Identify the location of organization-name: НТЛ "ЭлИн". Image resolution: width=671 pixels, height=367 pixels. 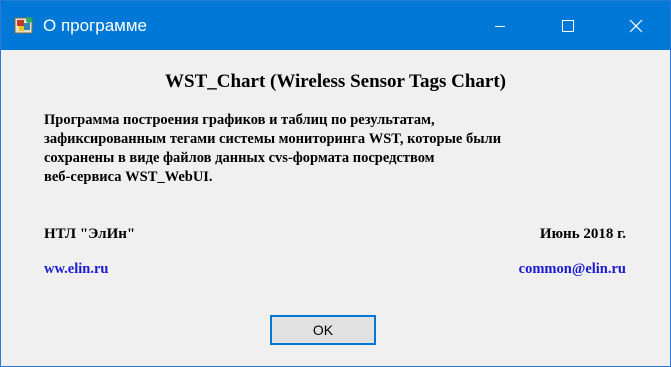
(90, 234).